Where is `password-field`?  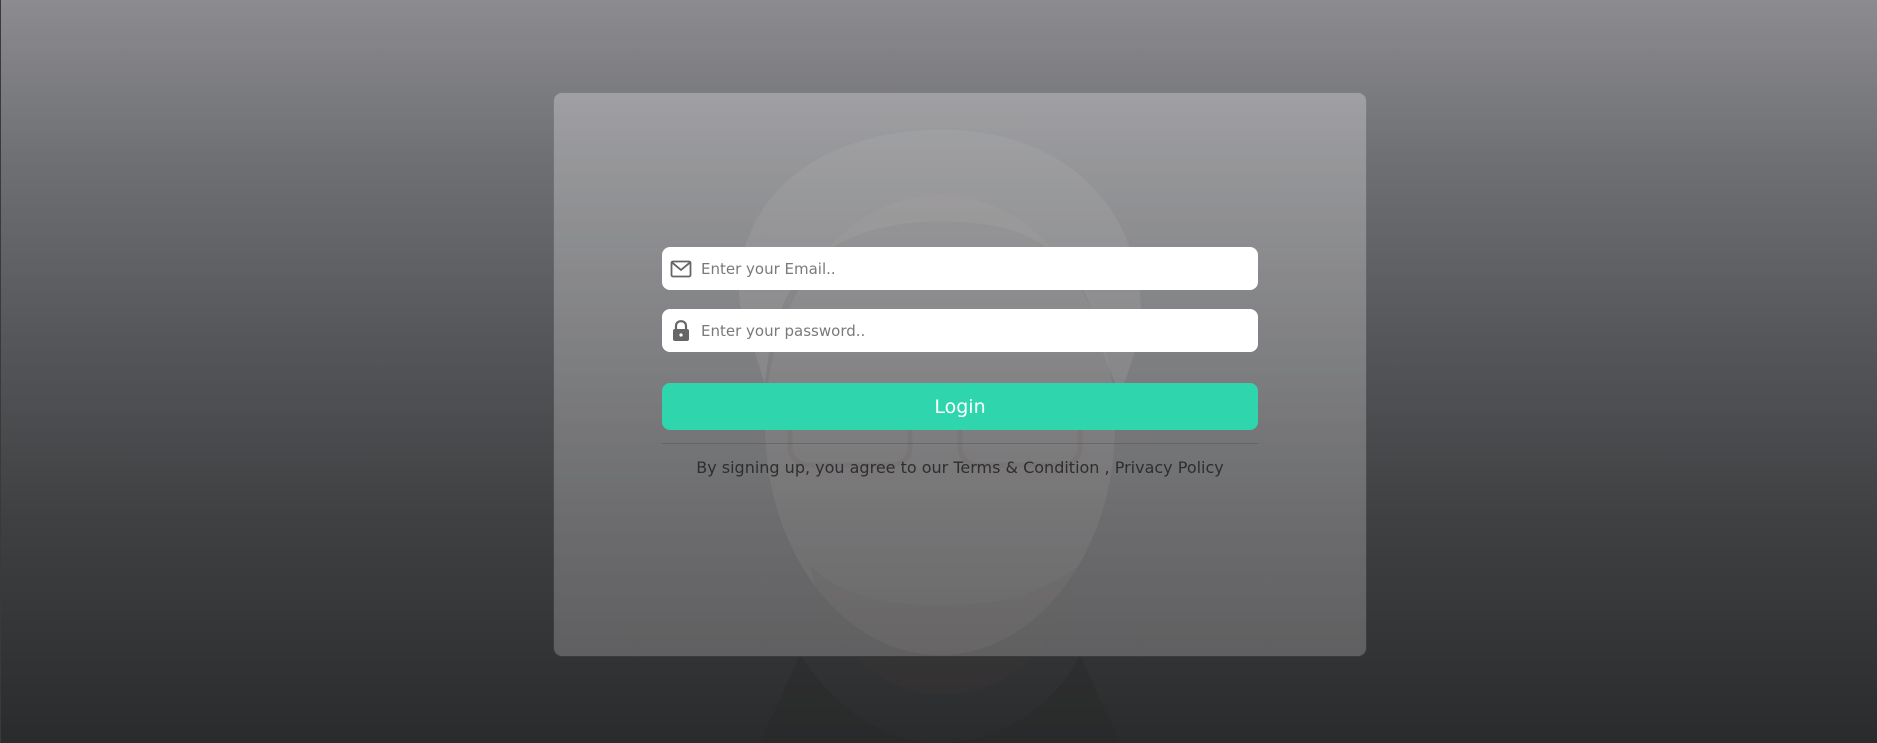
password-field is located at coordinates (960, 330).